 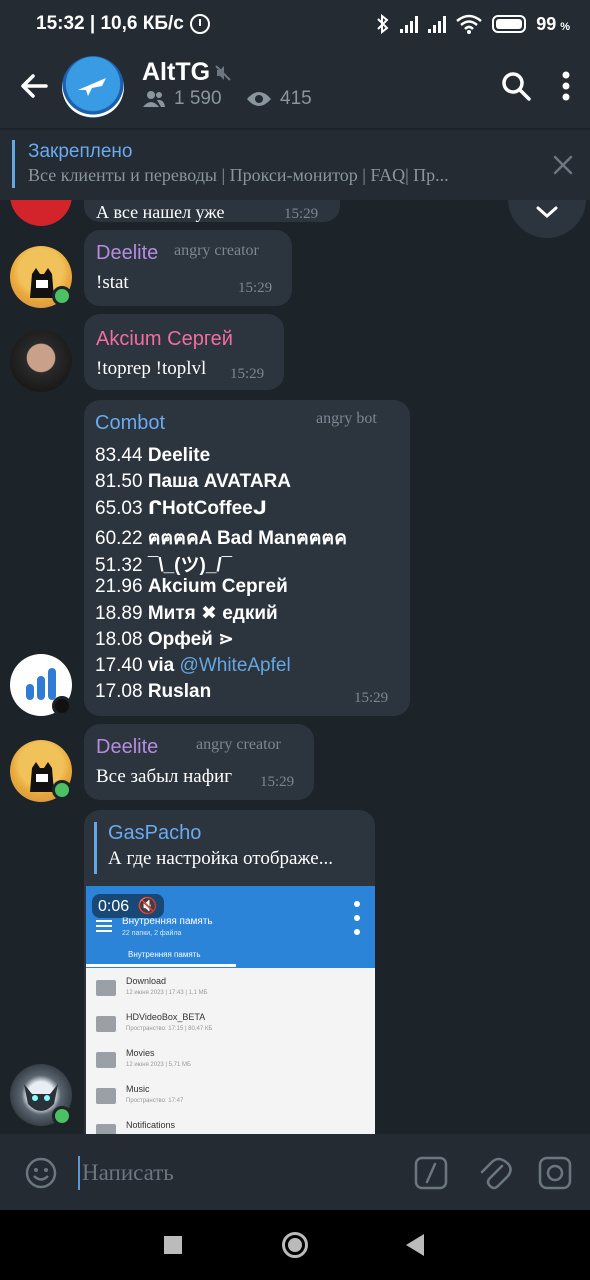 What do you see at coordinates (169, 1029) in the screenshot?
I see `file-meta: Пространство: 17:15 | 80,47 КБ` at bounding box center [169, 1029].